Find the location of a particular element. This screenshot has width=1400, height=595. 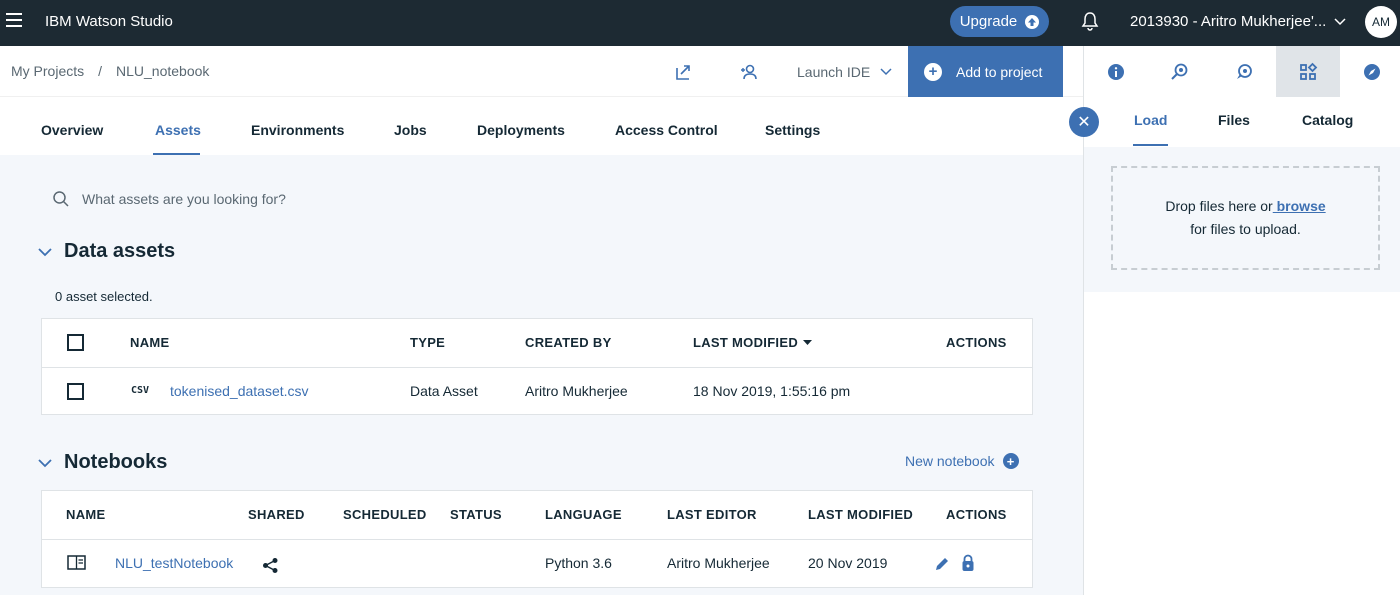

breadcrumb-my-projects: My Projects is located at coordinates (47, 71).